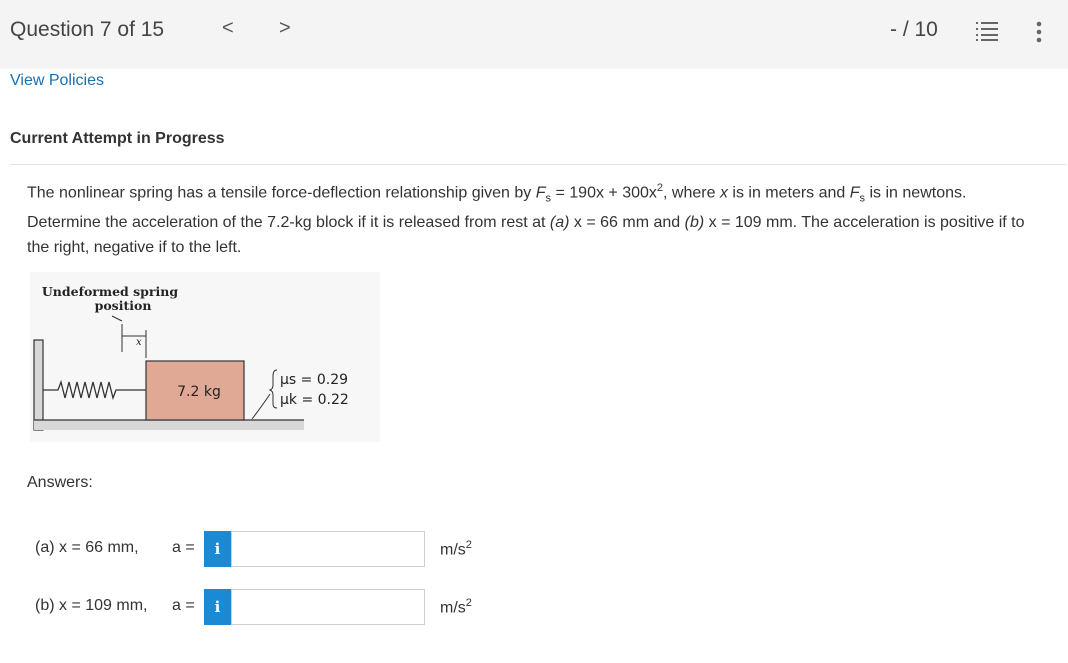 The image size is (1068, 663). What do you see at coordinates (314, 380) in the screenshot?
I see `static-friction-coefficient: μs = 0.29` at bounding box center [314, 380].